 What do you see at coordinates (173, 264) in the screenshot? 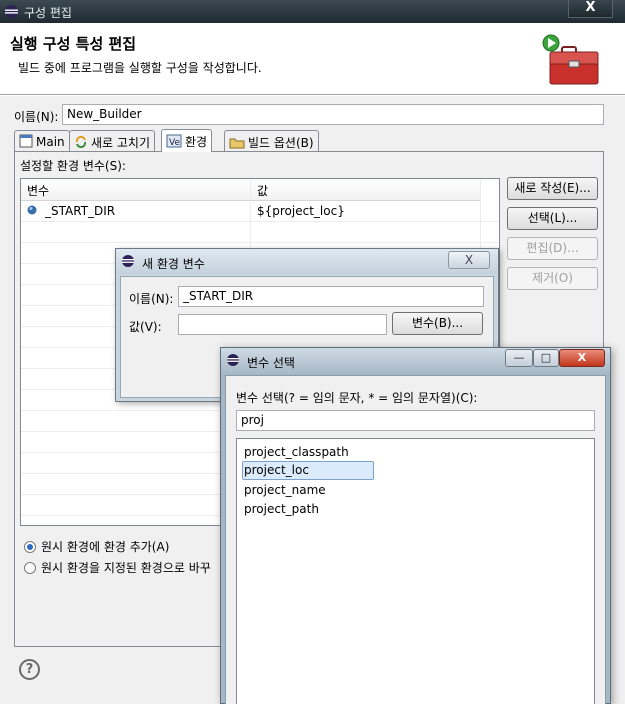
I see `dialog-title: 새 환경 변수` at bounding box center [173, 264].